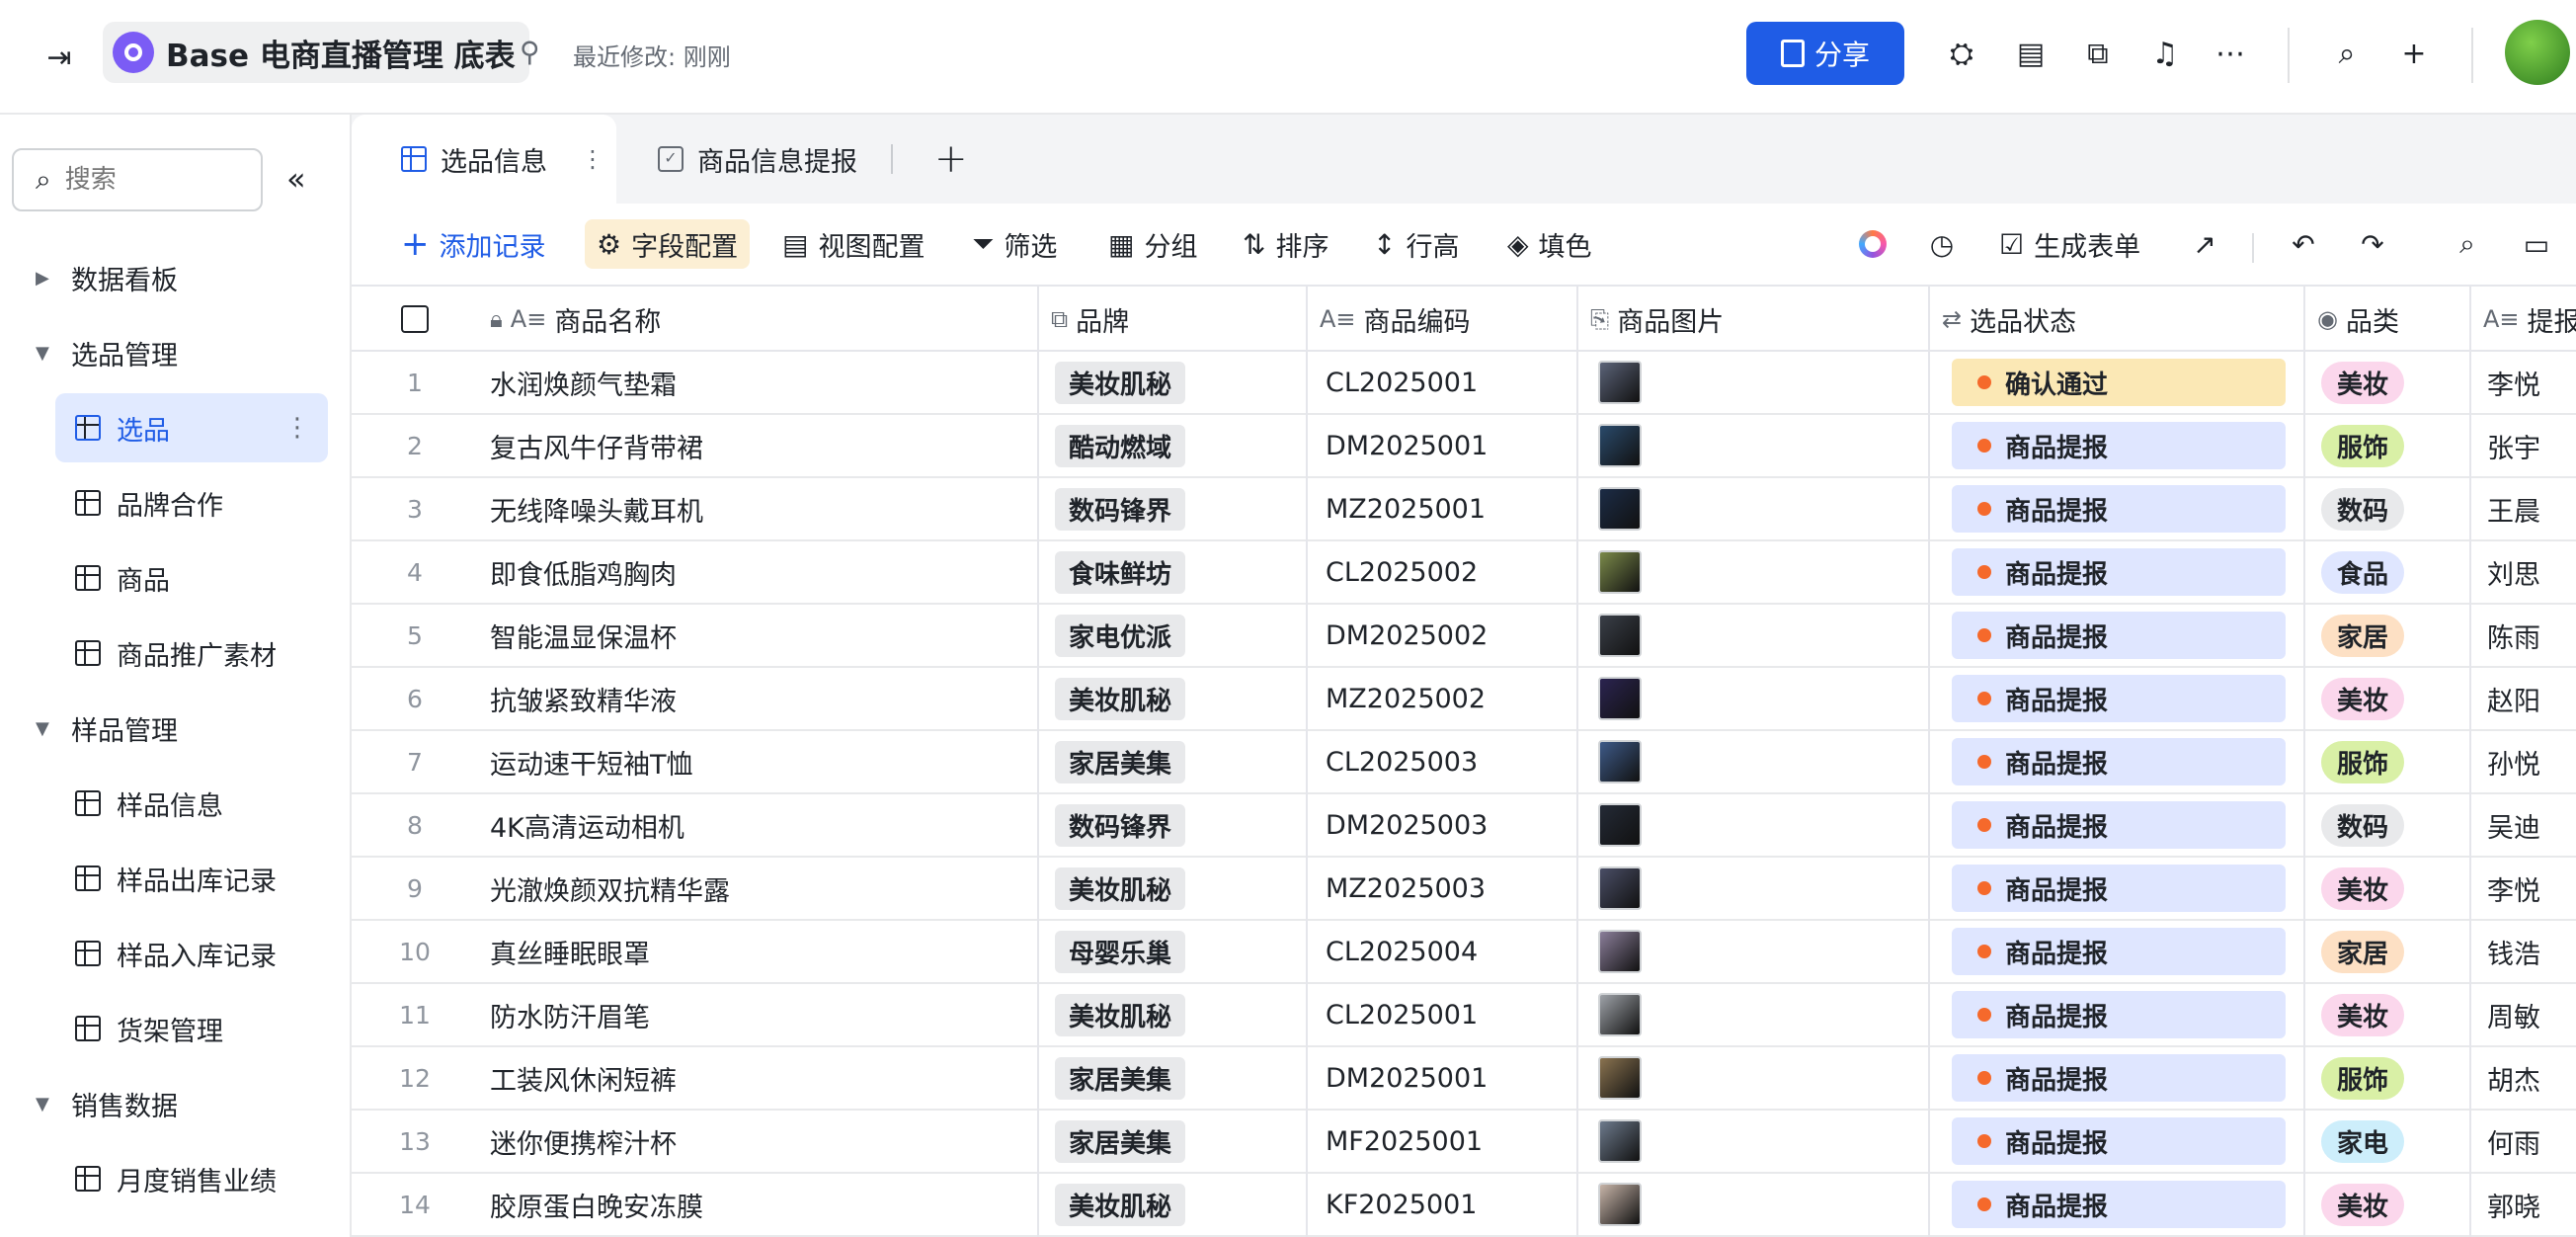  What do you see at coordinates (1178, 635) in the screenshot?
I see `brand-cell: 家电优派` at bounding box center [1178, 635].